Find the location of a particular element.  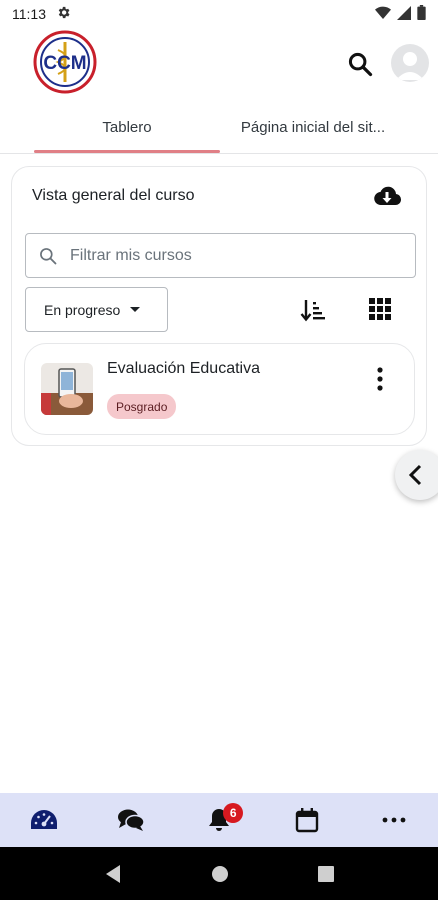

sort-courses-button is located at coordinates (313, 310).